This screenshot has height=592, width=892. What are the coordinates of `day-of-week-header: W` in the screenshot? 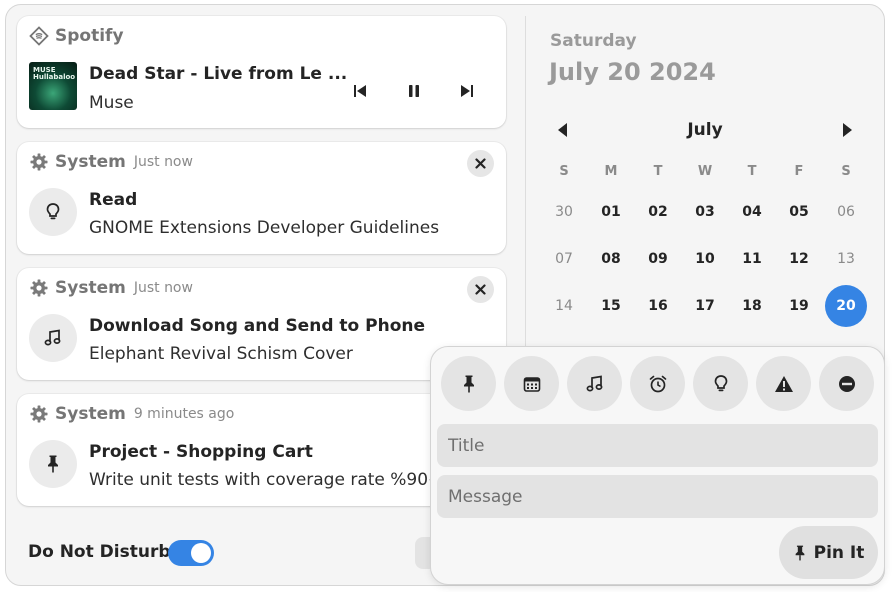 It's located at (705, 171).